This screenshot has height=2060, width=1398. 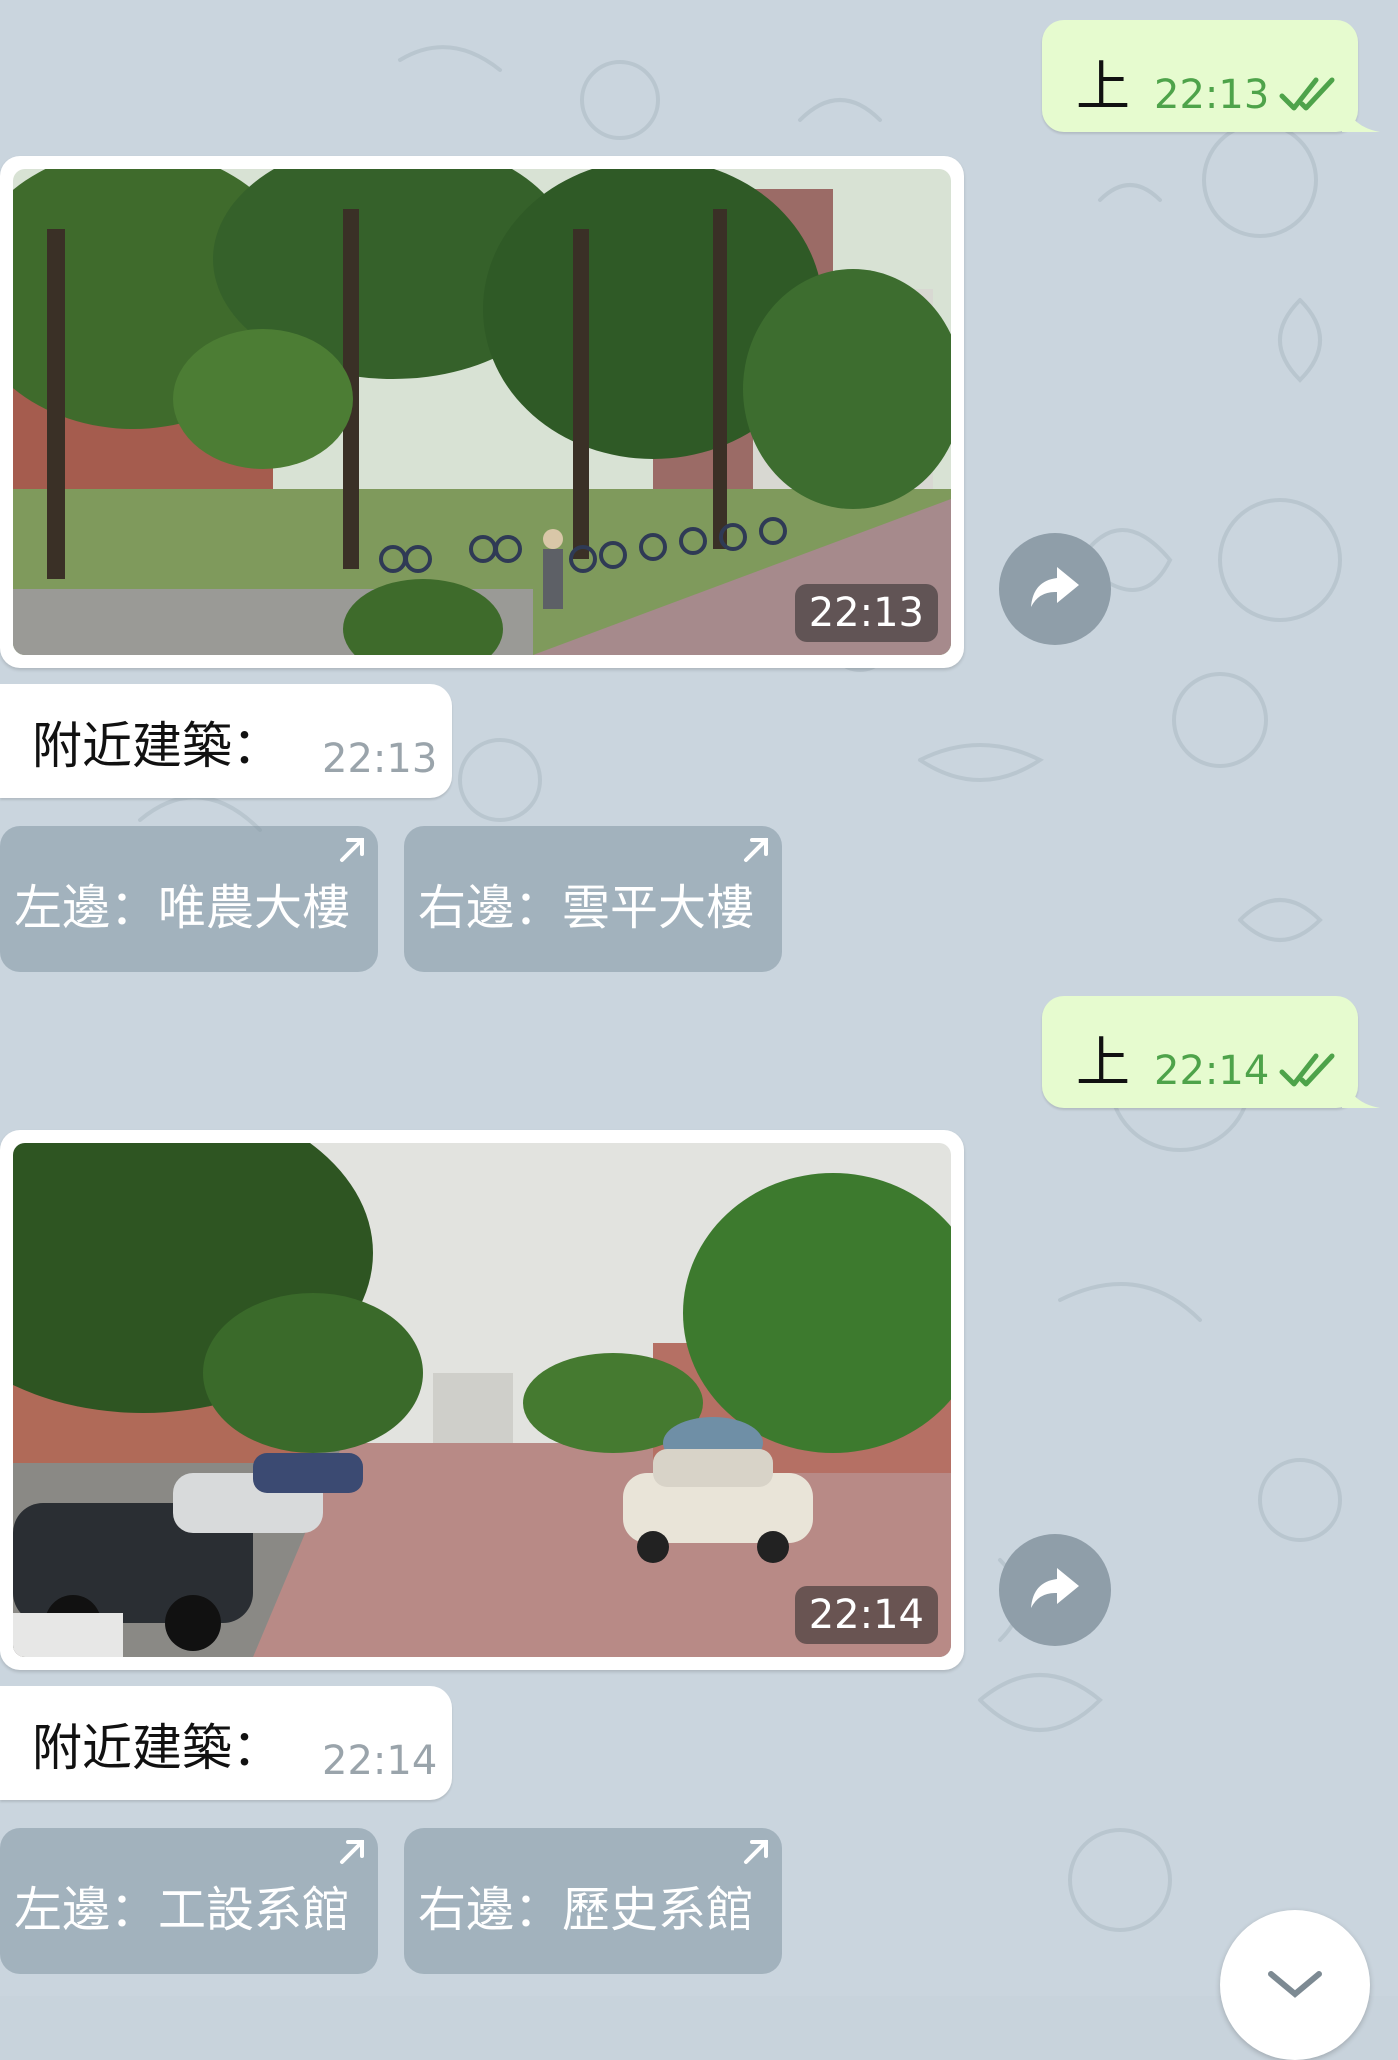 I want to click on incoming-message: 附近建築： 22:13, so click(x=226, y=741).